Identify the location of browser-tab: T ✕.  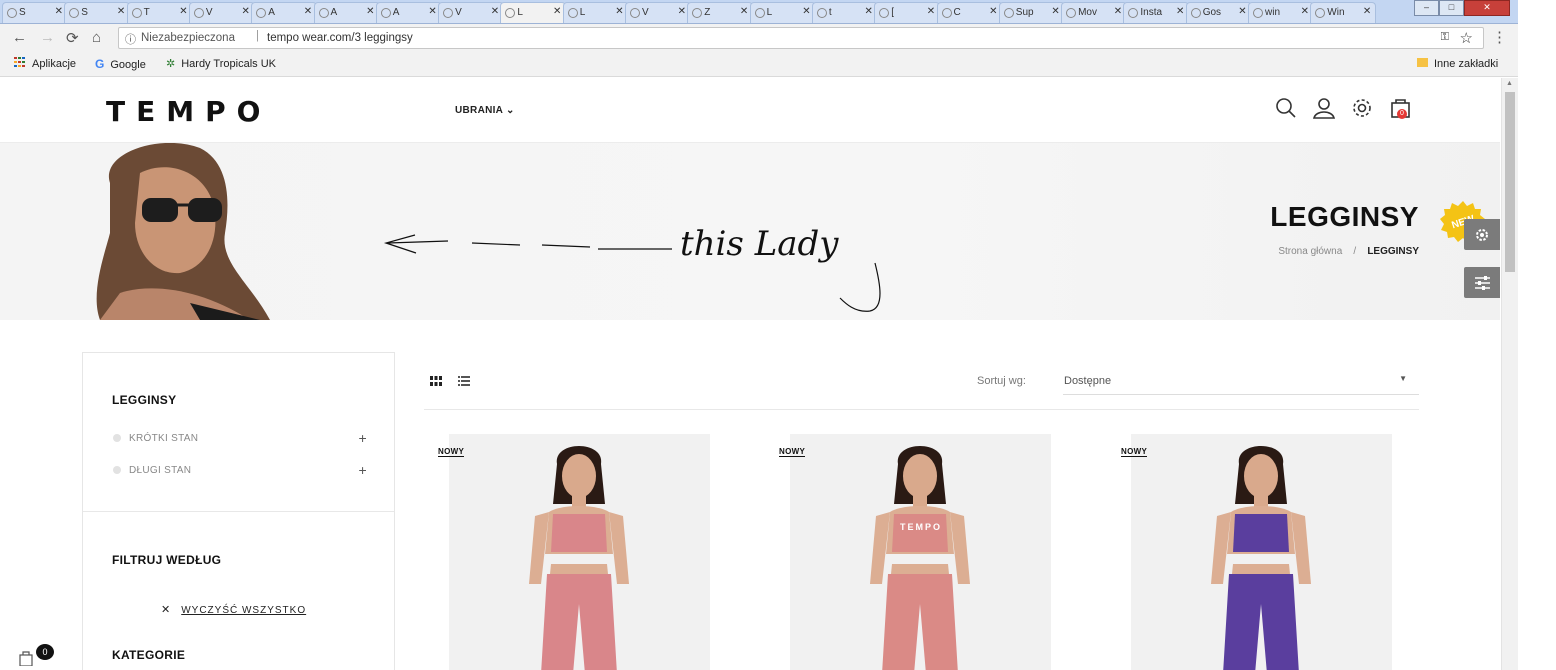
(159, 12).